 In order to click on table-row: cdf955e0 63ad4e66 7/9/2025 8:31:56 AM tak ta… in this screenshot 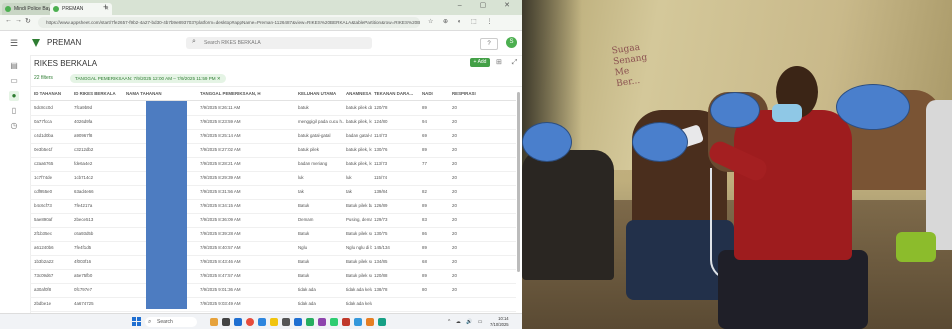, I will do `click(273, 192)`.